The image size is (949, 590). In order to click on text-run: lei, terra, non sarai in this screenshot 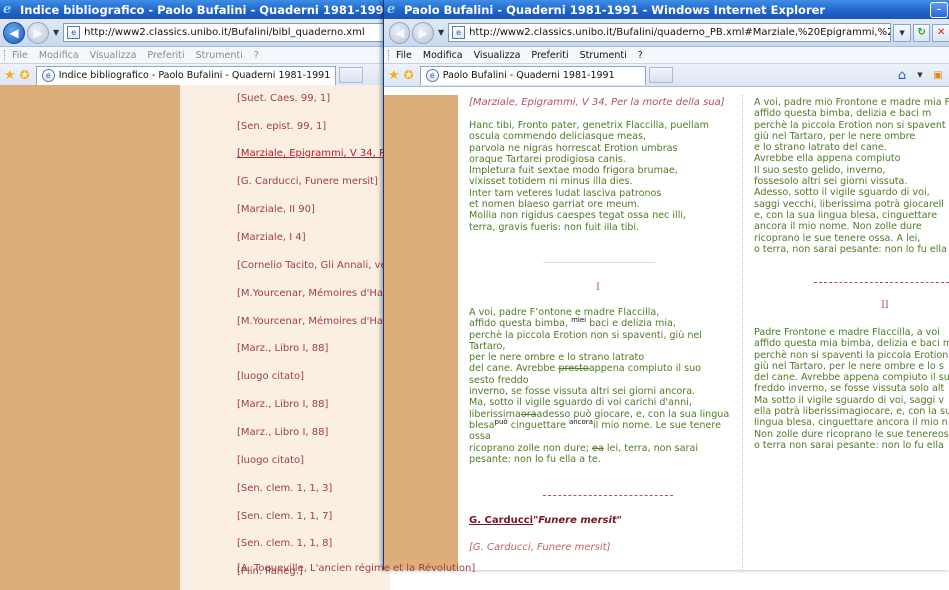, I will do `click(651, 448)`.